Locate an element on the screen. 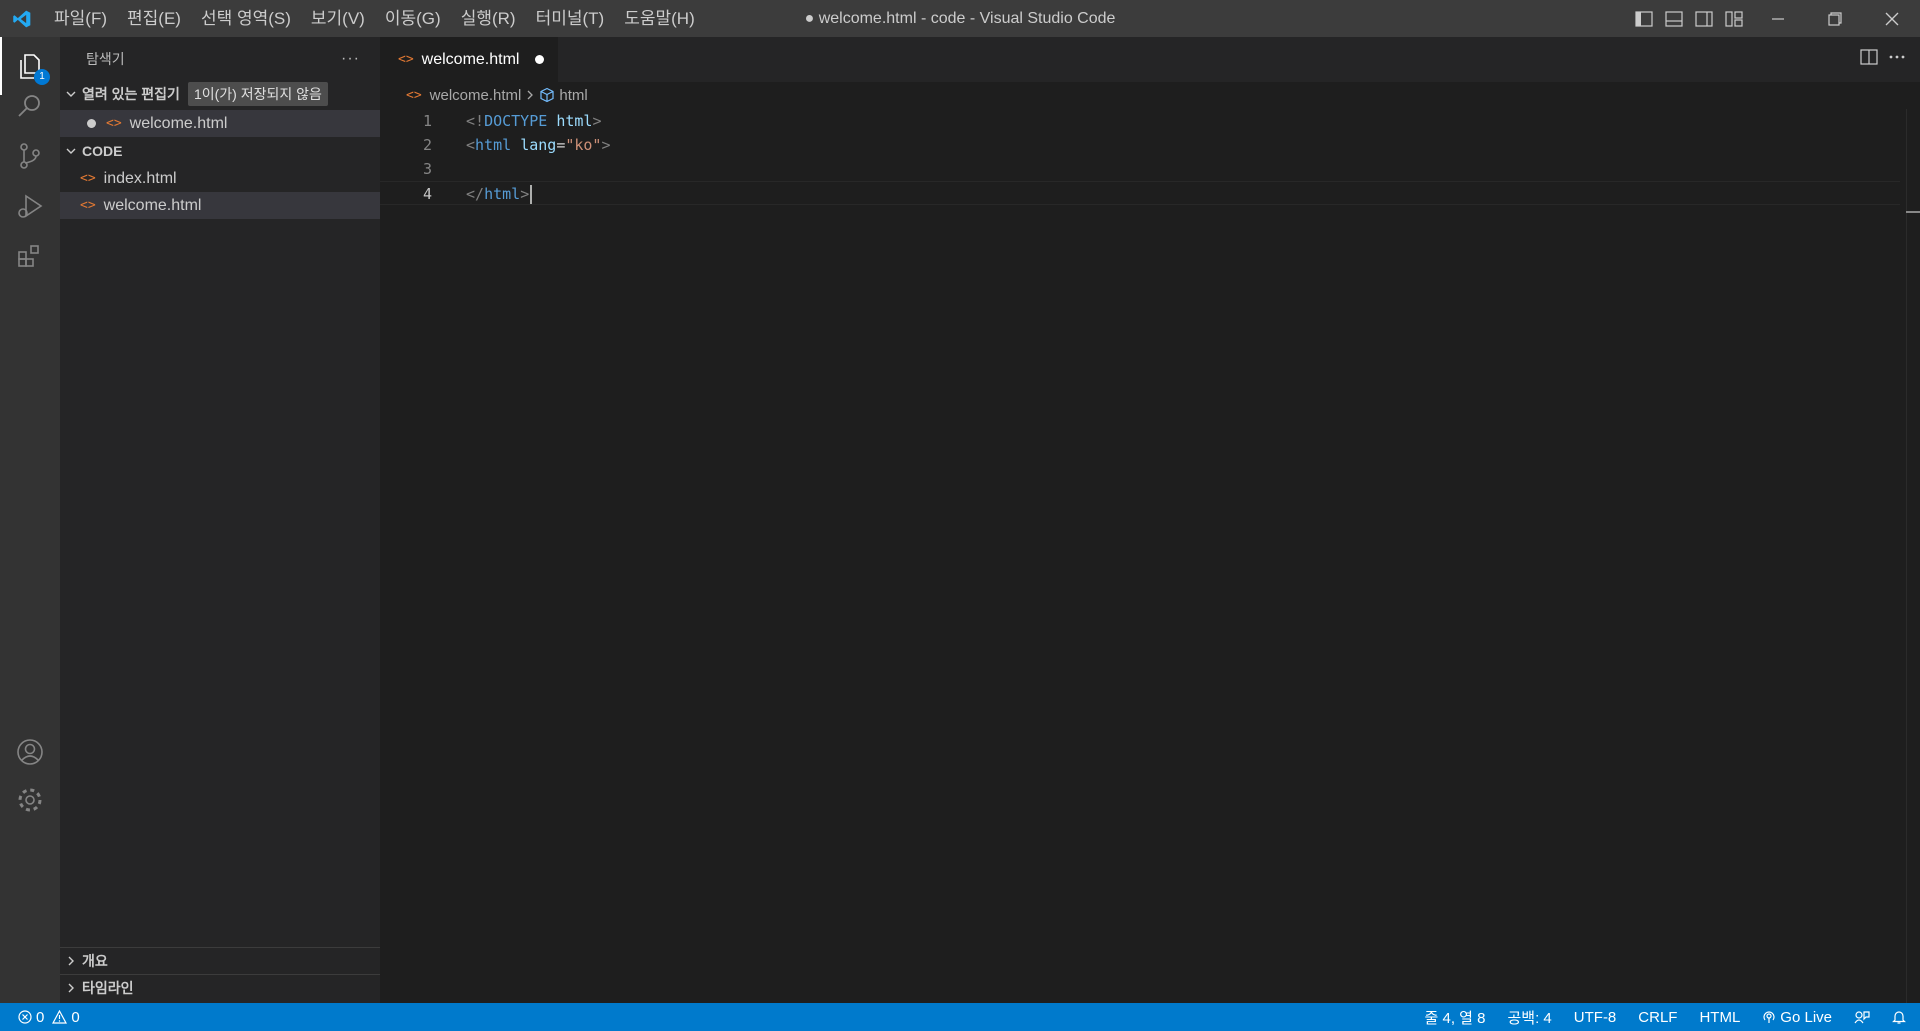 This screenshot has height=1031, width=1920. code-token: </ is located at coordinates (475, 194).